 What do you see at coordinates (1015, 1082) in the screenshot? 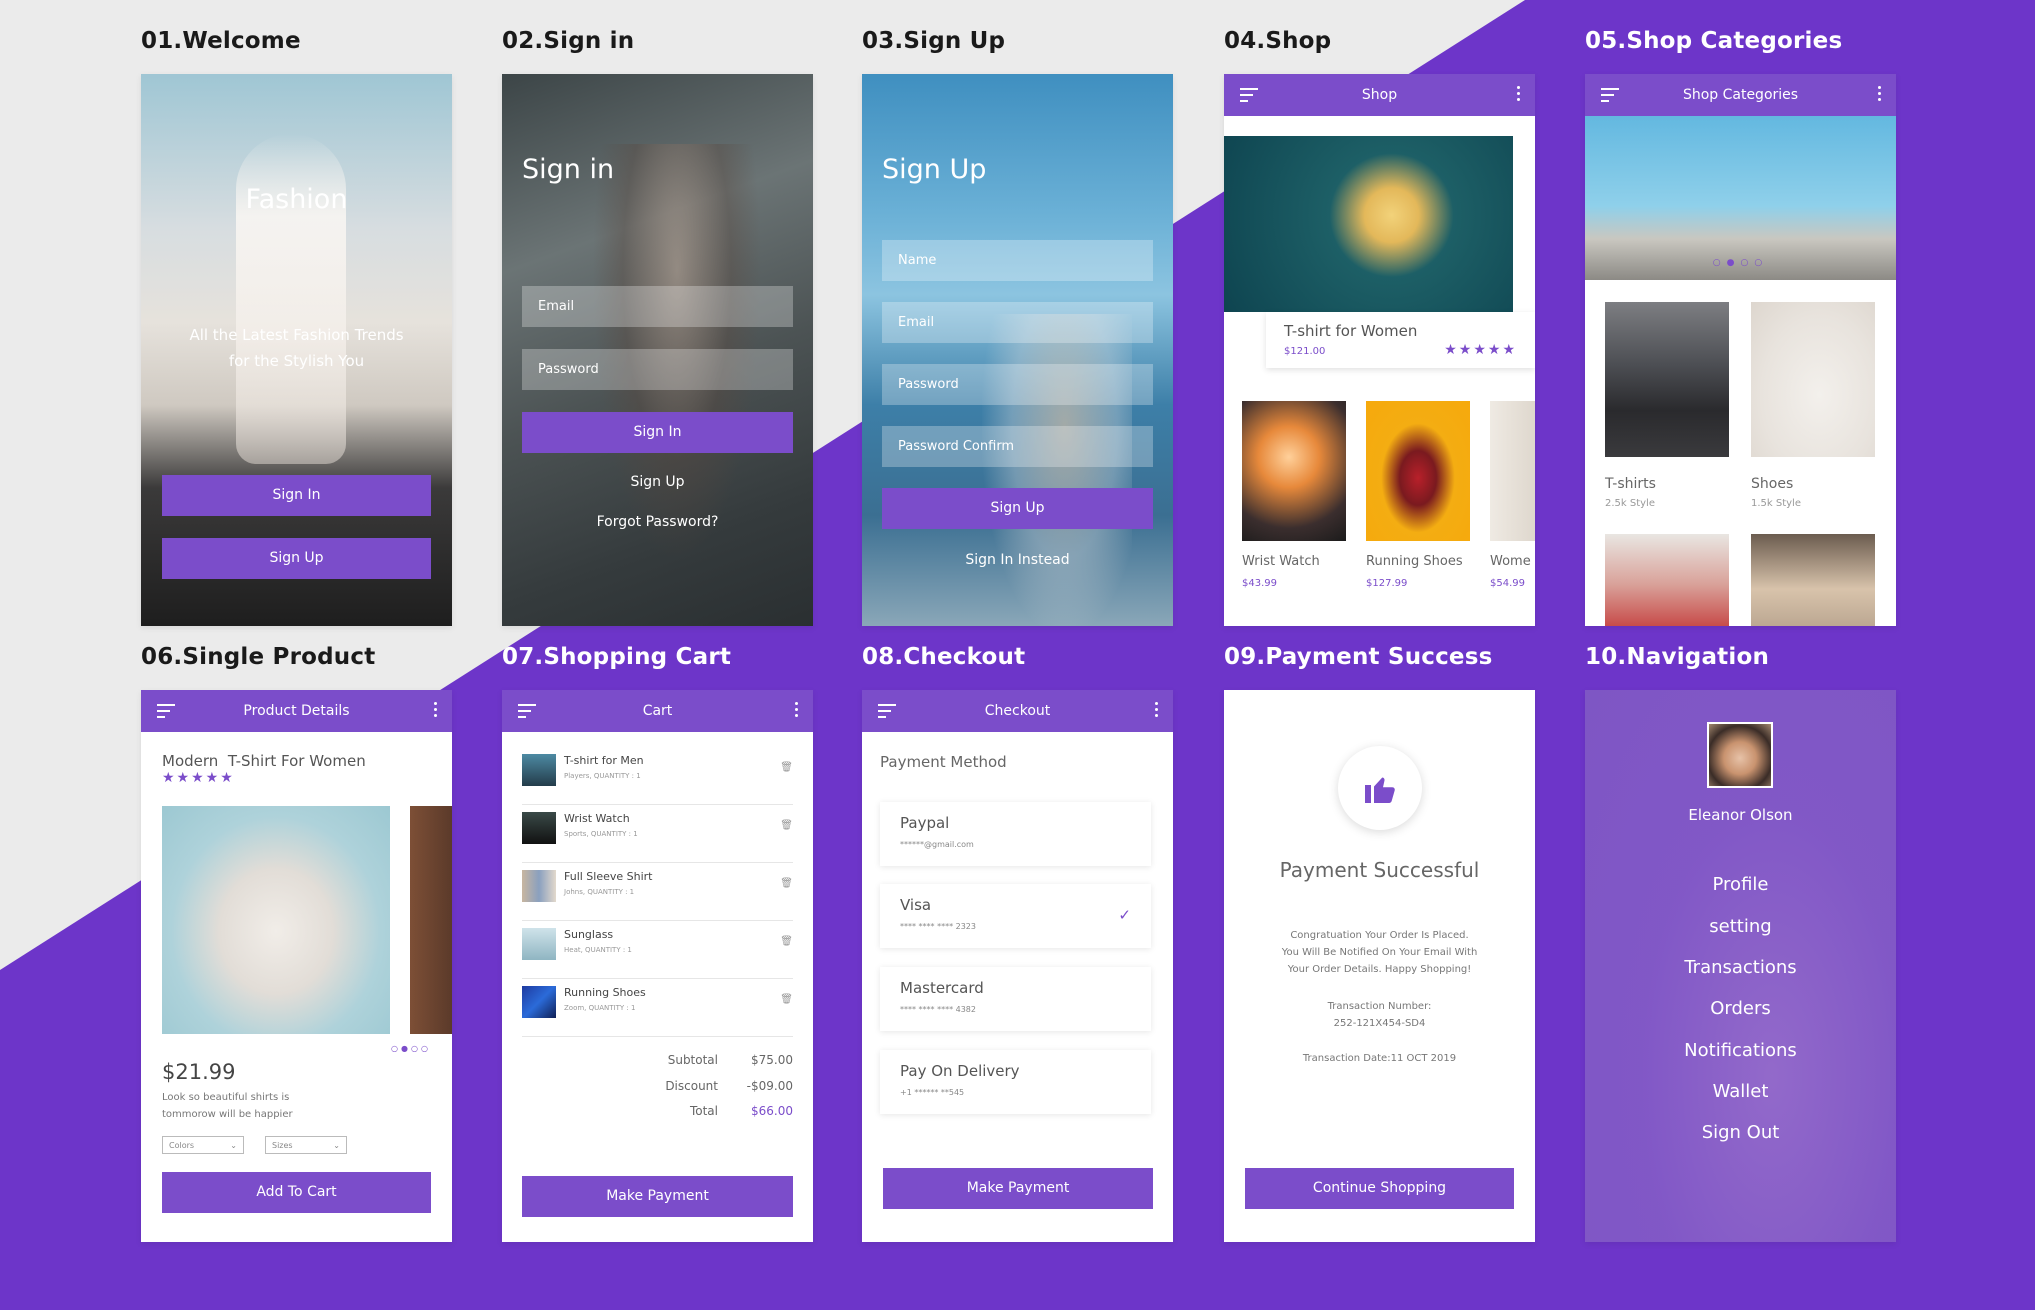
I see `payment-option-pay-on-delivery: Pay On Delivery +1 ****** **545` at bounding box center [1015, 1082].